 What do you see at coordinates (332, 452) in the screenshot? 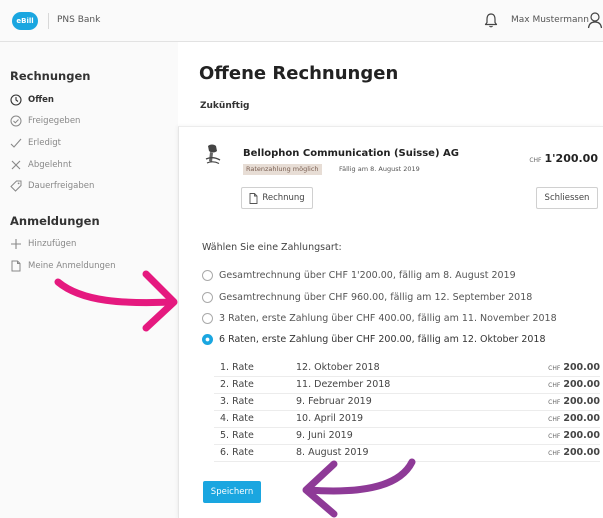
I see `rate-date: 8. August 2019` at bounding box center [332, 452].